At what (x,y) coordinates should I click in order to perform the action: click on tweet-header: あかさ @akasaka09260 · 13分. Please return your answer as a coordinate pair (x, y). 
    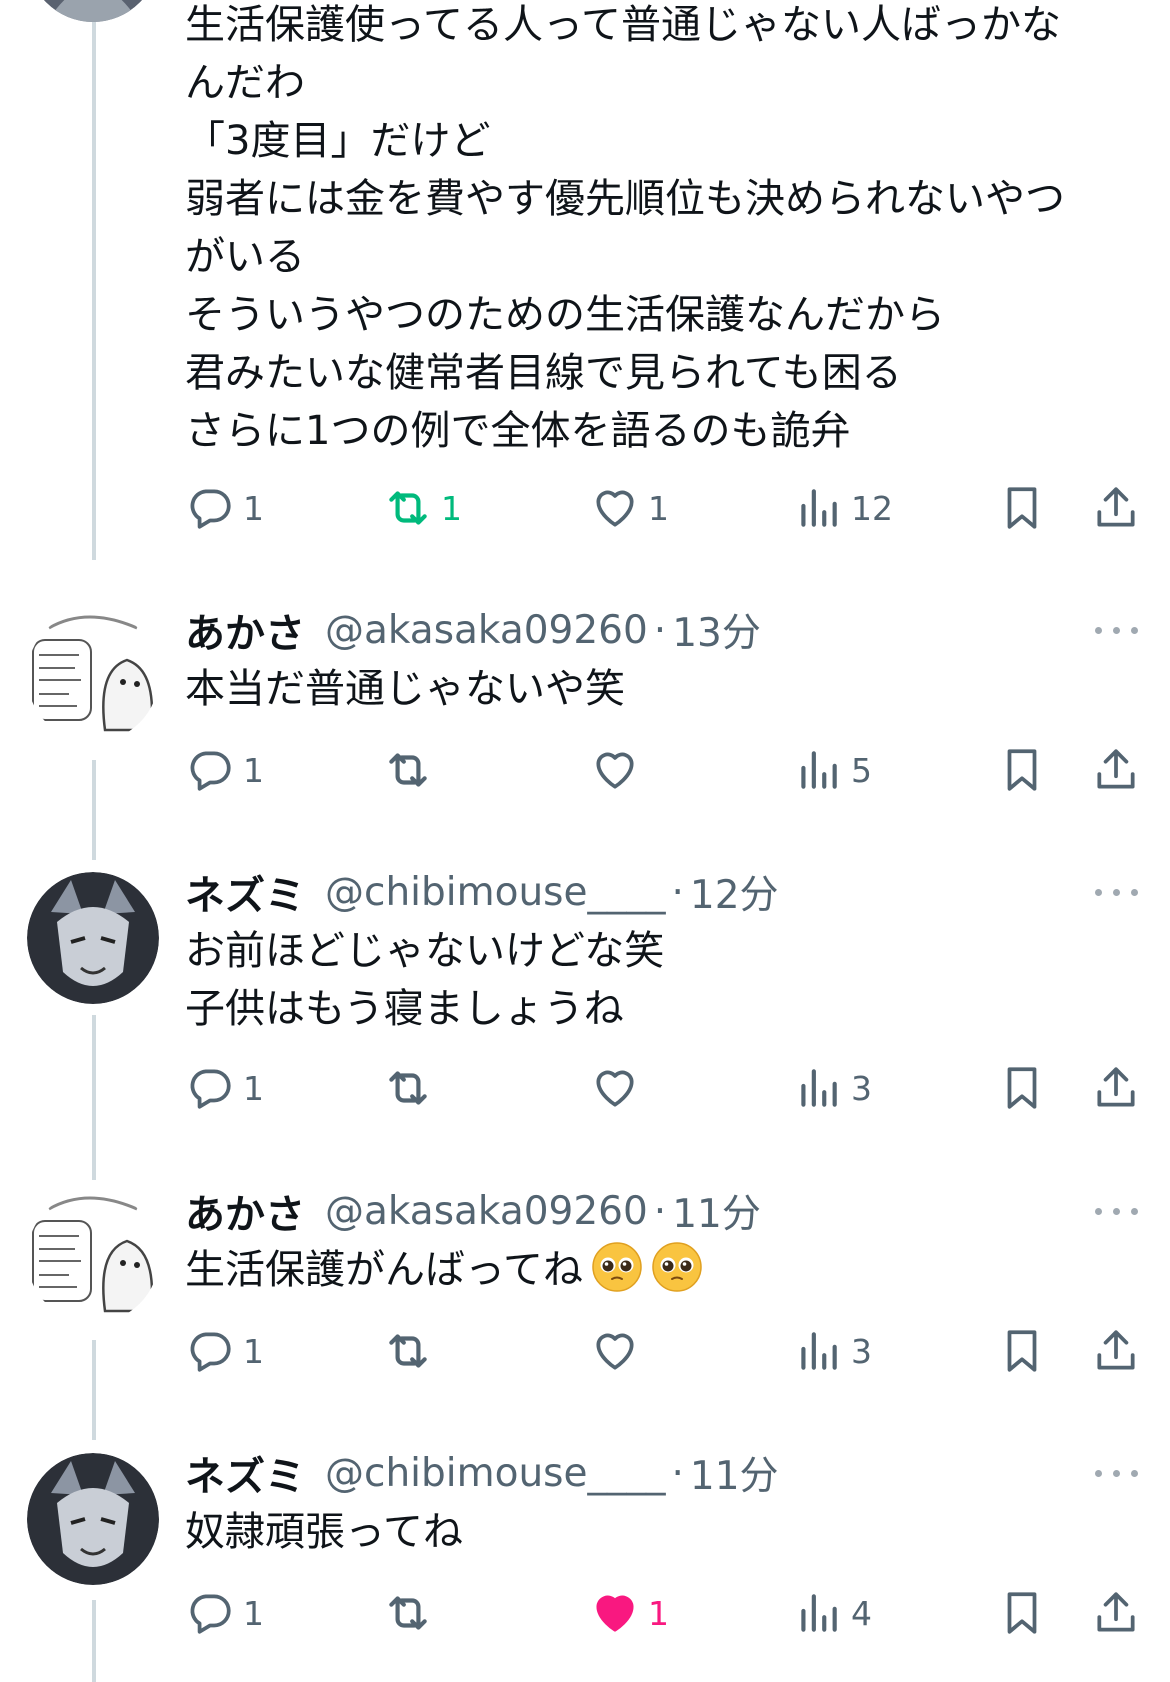
    Looking at the image, I should click on (473, 630).